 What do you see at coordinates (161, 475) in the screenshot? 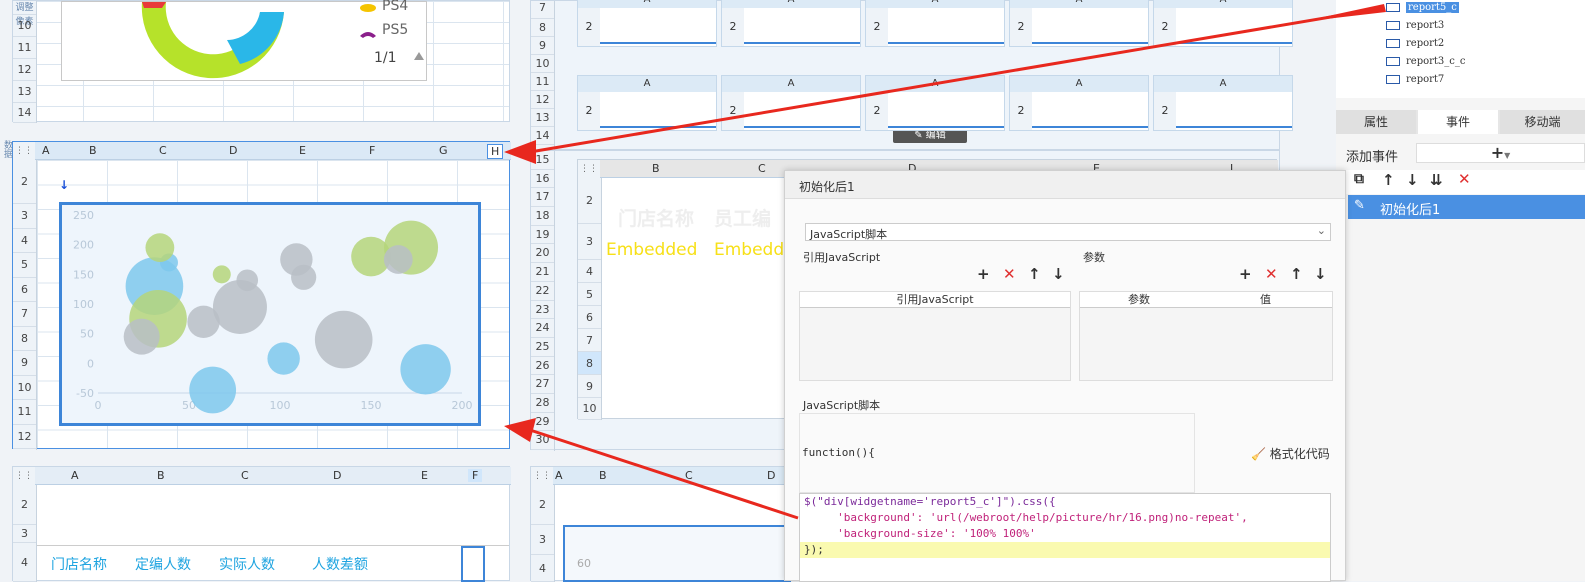
I see `bl-col-b: B` at bounding box center [161, 475].